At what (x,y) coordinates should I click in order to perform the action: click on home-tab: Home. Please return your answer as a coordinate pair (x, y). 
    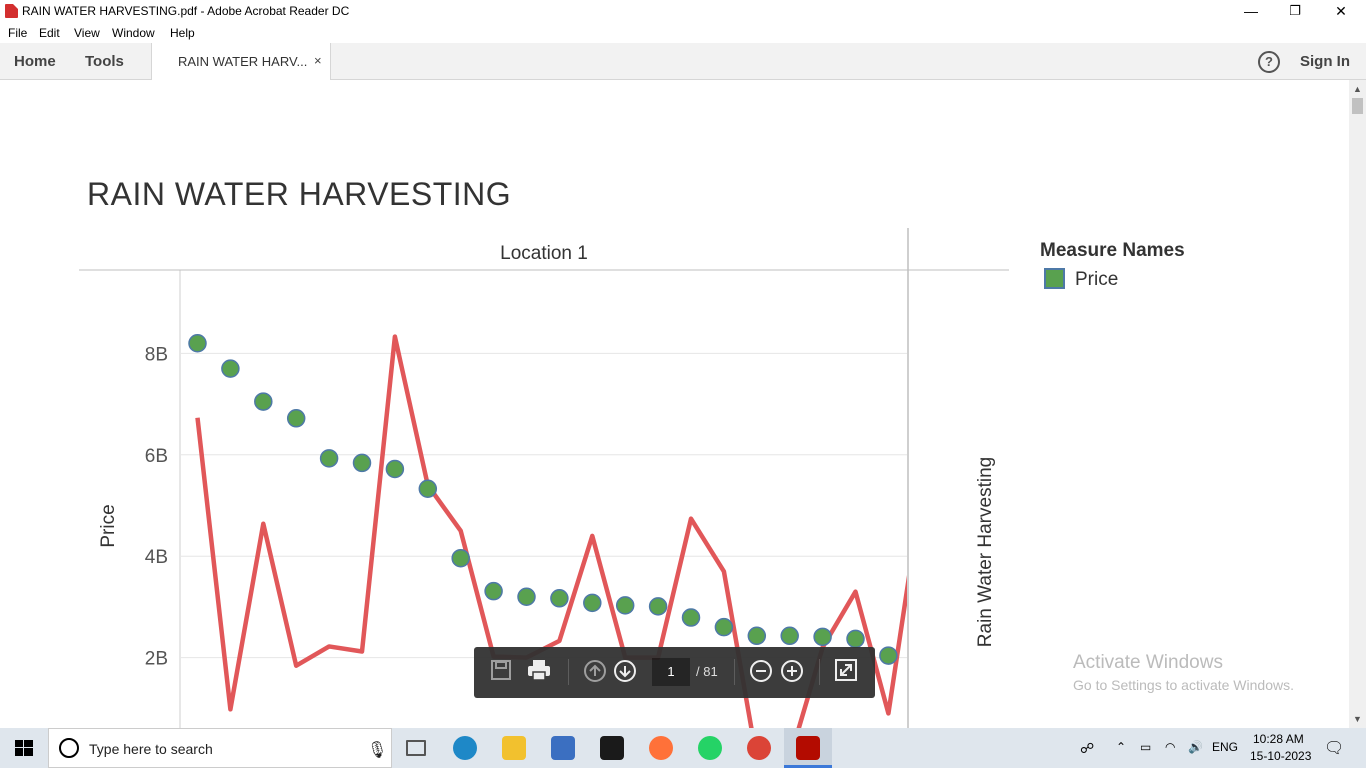
    Looking at the image, I should click on (35, 61).